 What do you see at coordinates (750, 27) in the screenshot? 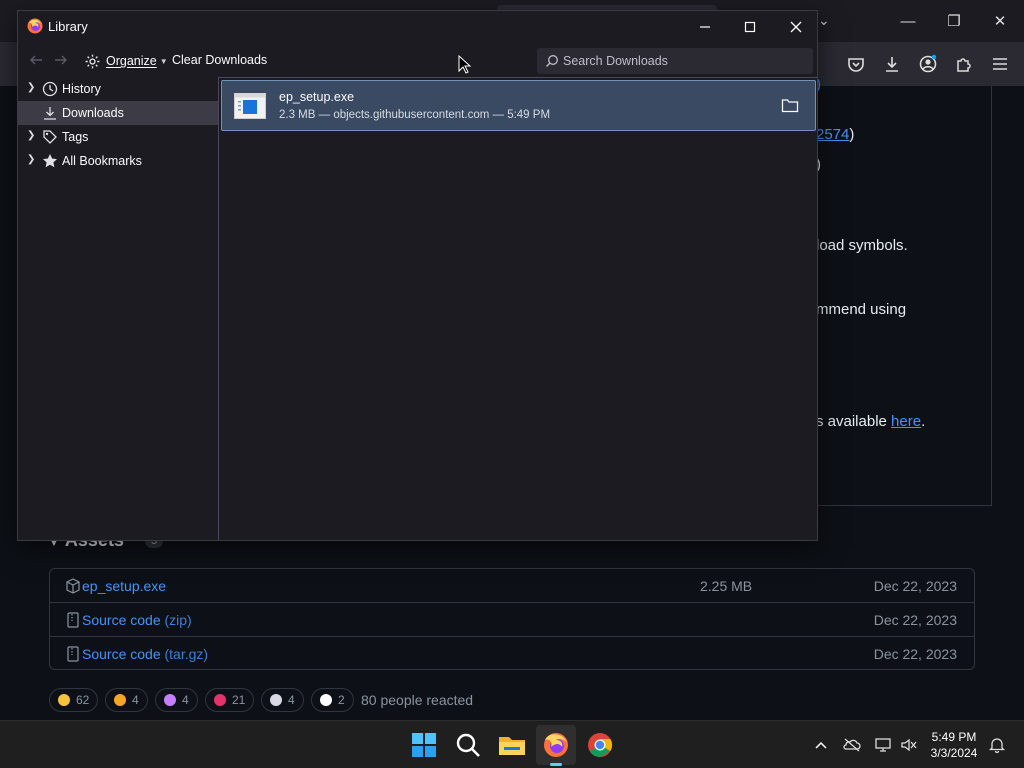
I see `maximize-icon` at bounding box center [750, 27].